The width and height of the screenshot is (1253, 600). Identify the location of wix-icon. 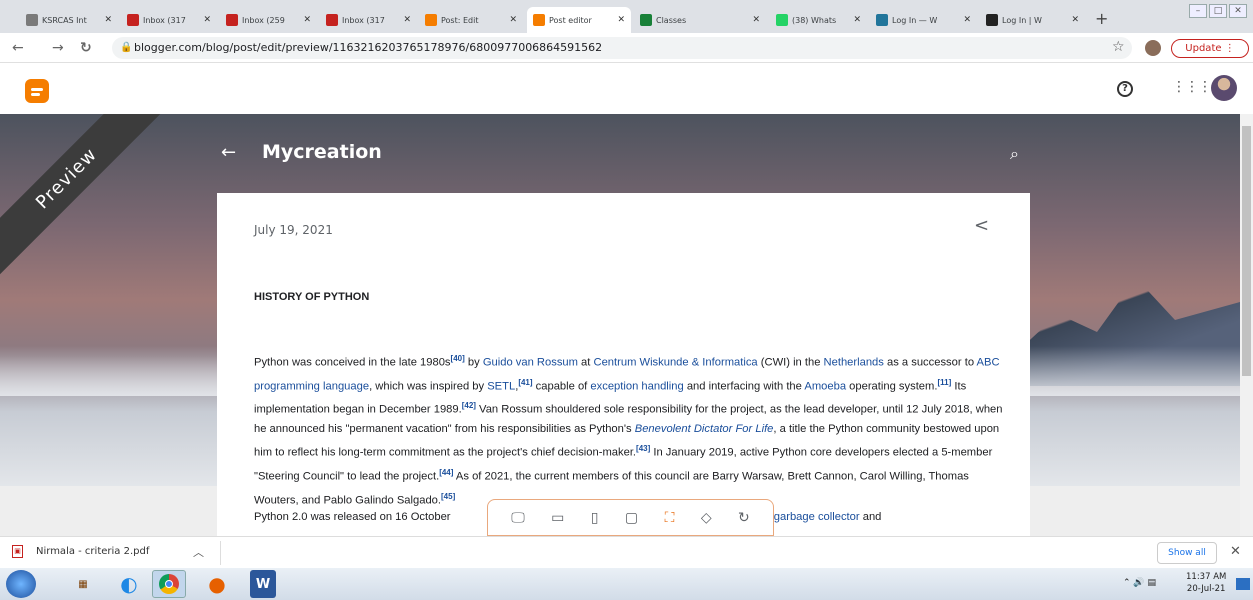
(992, 20).